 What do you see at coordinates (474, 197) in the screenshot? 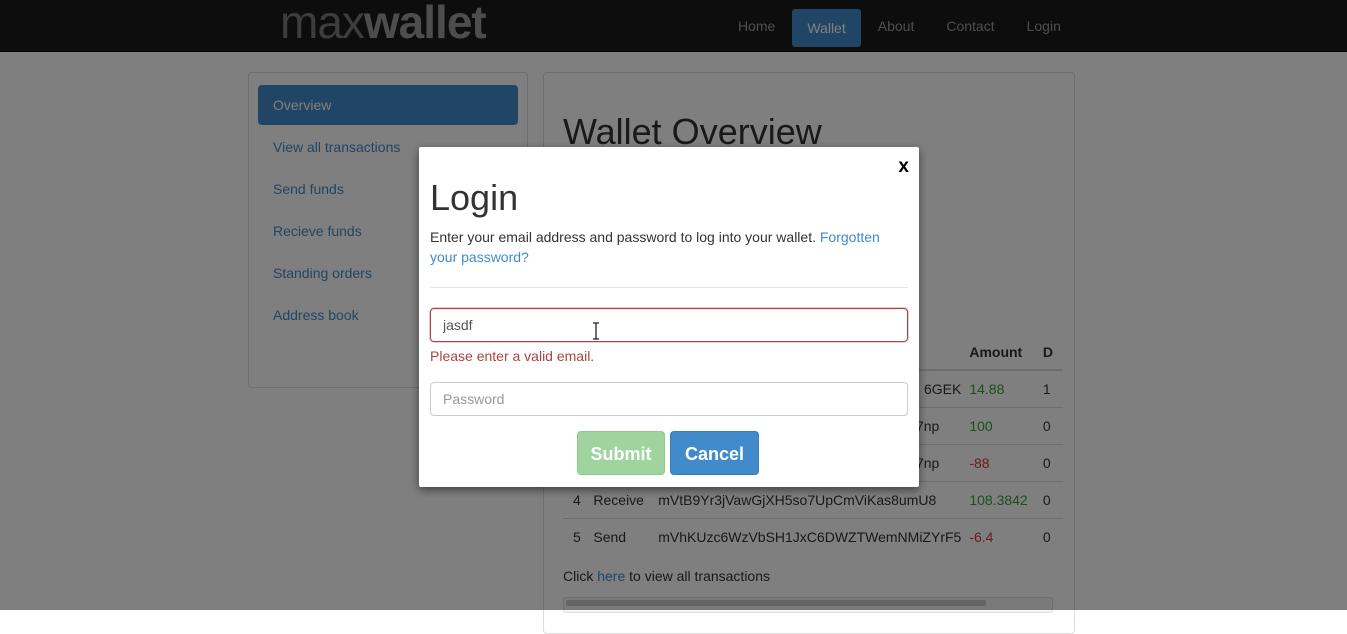
I see `modal-title: Login` at bounding box center [474, 197].